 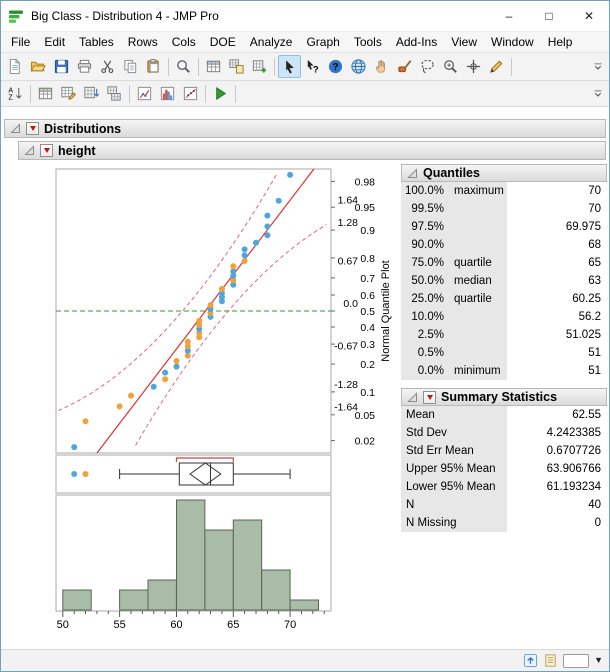 I want to click on status-bar: ▼, so click(x=305, y=660).